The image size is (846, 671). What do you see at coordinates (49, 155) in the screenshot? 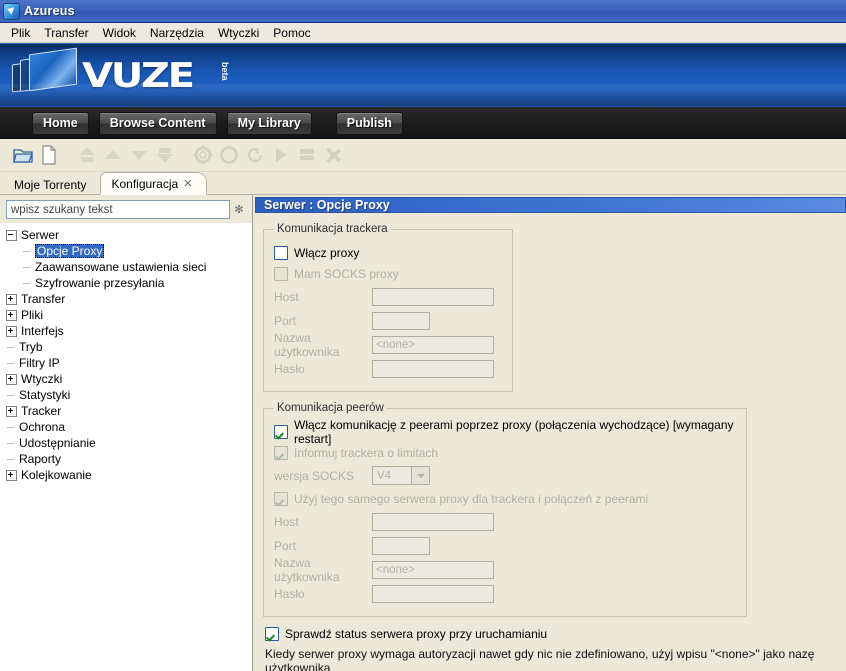
I see `new-file-icon` at bounding box center [49, 155].